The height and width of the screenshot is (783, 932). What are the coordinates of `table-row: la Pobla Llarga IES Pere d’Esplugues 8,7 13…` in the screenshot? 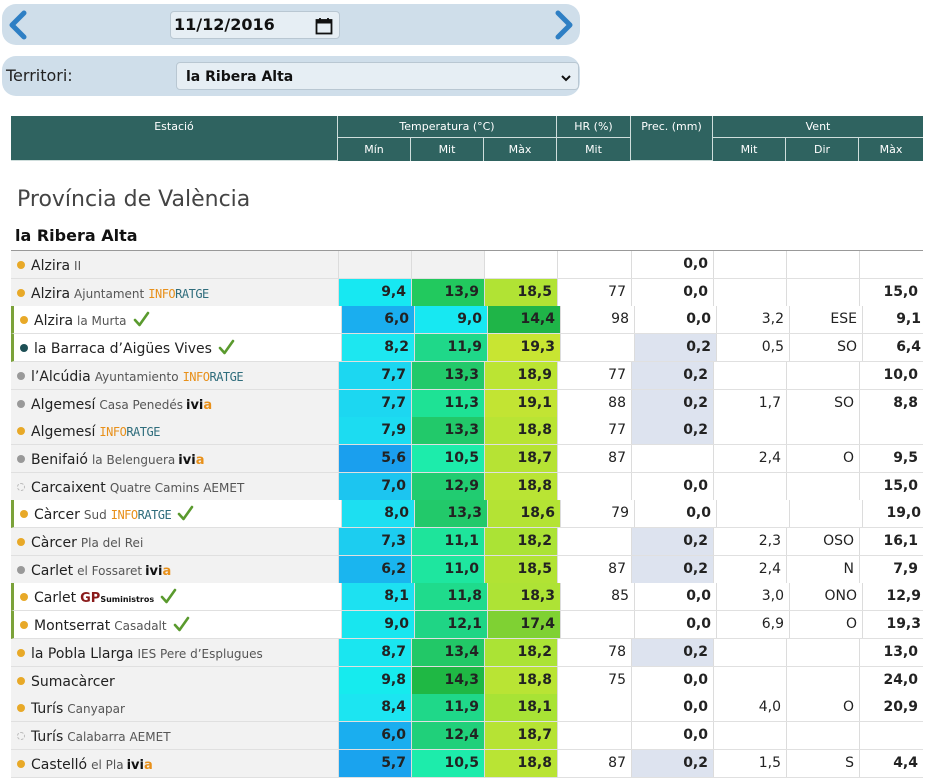 It's located at (467, 652).